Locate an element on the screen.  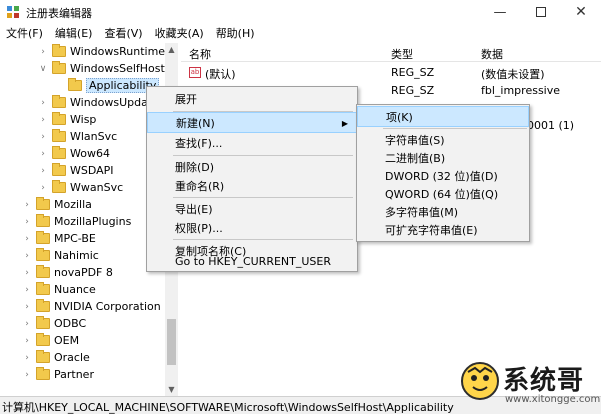
column-header-name: 名称 is located at coordinates (200, 54).